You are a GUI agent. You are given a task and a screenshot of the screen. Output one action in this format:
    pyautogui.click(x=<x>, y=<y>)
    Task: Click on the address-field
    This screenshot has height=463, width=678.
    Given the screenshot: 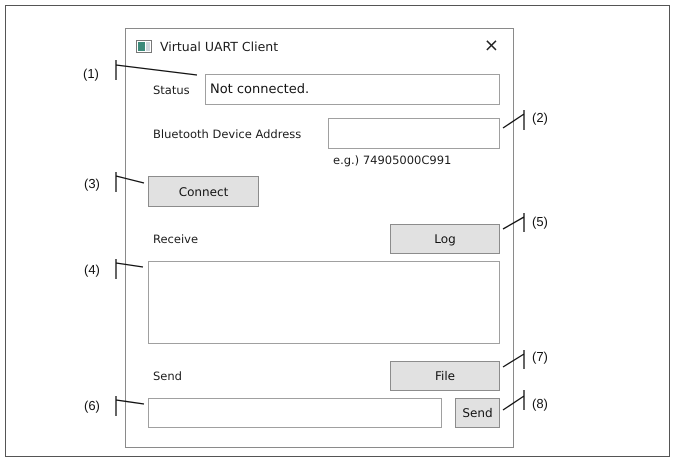 What is the action you would take?
    pyautogui.click(x=414, y=133)
    